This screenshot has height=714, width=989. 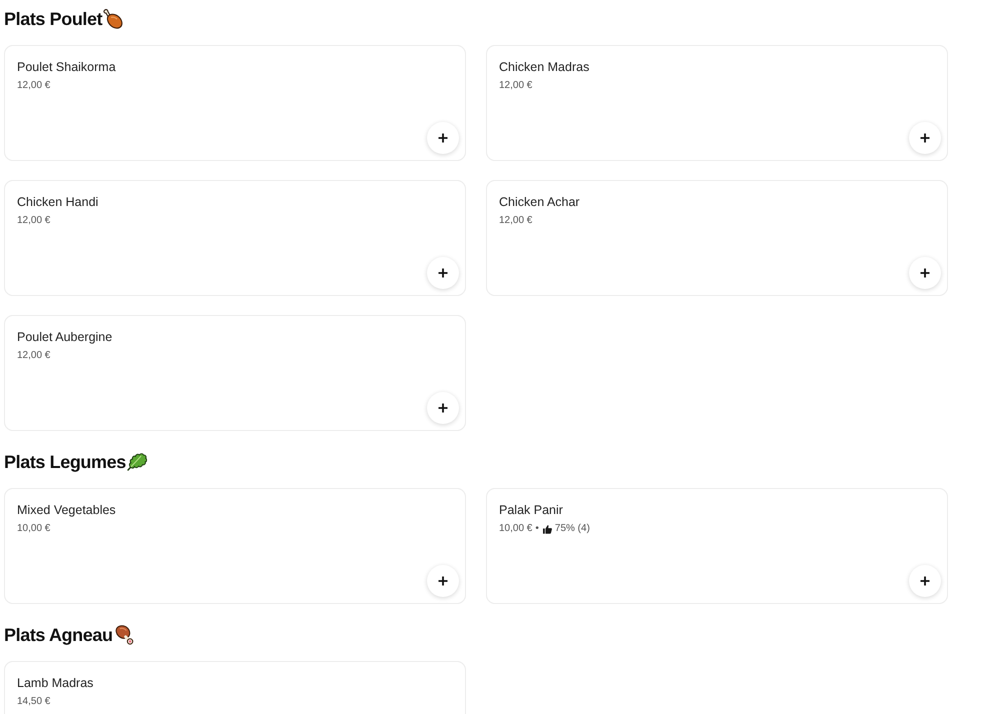 I want to click on section-heading: Plats Legumes, so click(x=65, y=462).